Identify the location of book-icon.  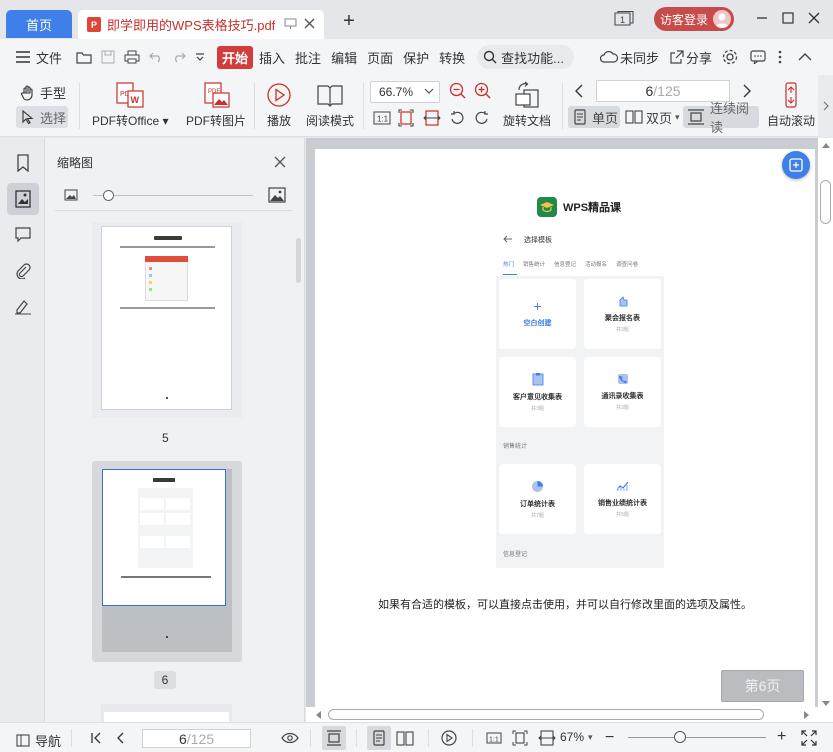
(330, 95).